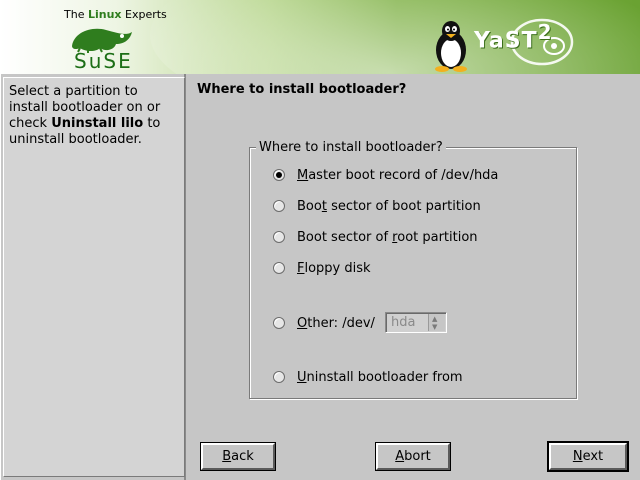 The image size is (640, 480). Describe the element at coordinates (380, 377) in the screenshot. I see `radio-label-uninstall: Uninstall bootloader from` at that location.